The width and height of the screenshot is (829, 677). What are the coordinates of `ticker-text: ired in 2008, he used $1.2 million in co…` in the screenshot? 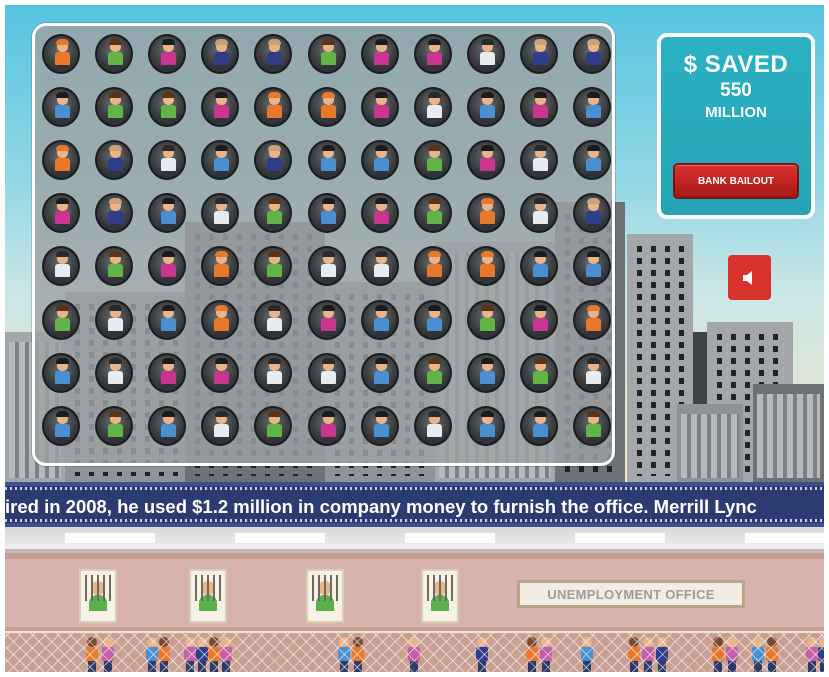 It's located at (381, 506).